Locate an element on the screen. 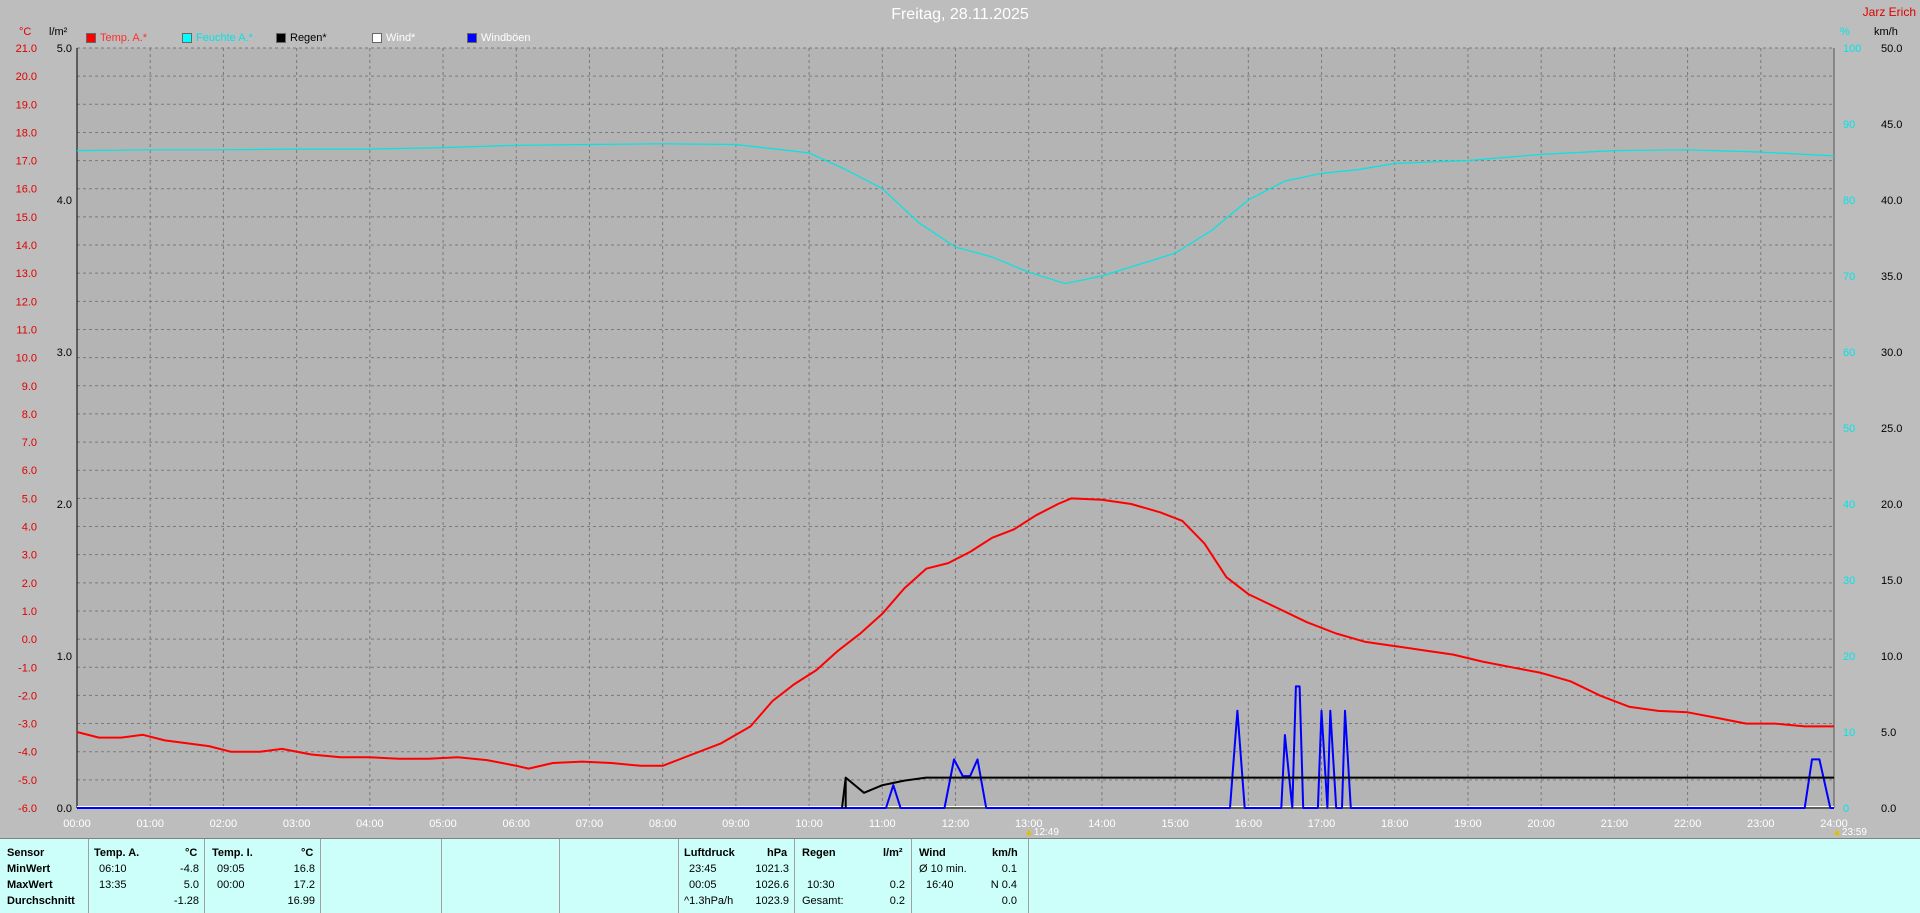 The height and width of the screenshot is (913, 1920). legend-wind: Wind* is located at coordinates (393, 38).